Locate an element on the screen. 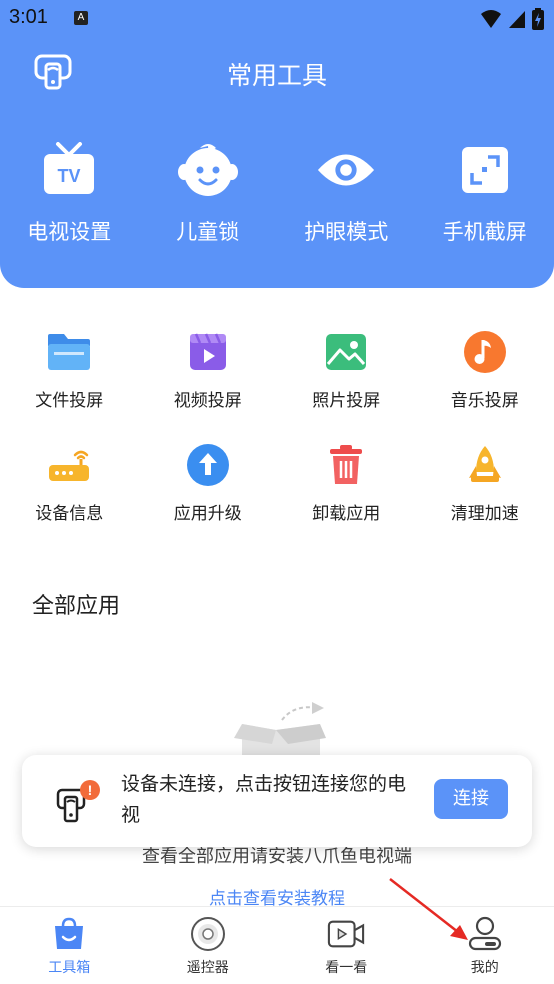 This screenshot has height=984, width=554. nav-watch: 看一看 is located at coordinates (346, 945).